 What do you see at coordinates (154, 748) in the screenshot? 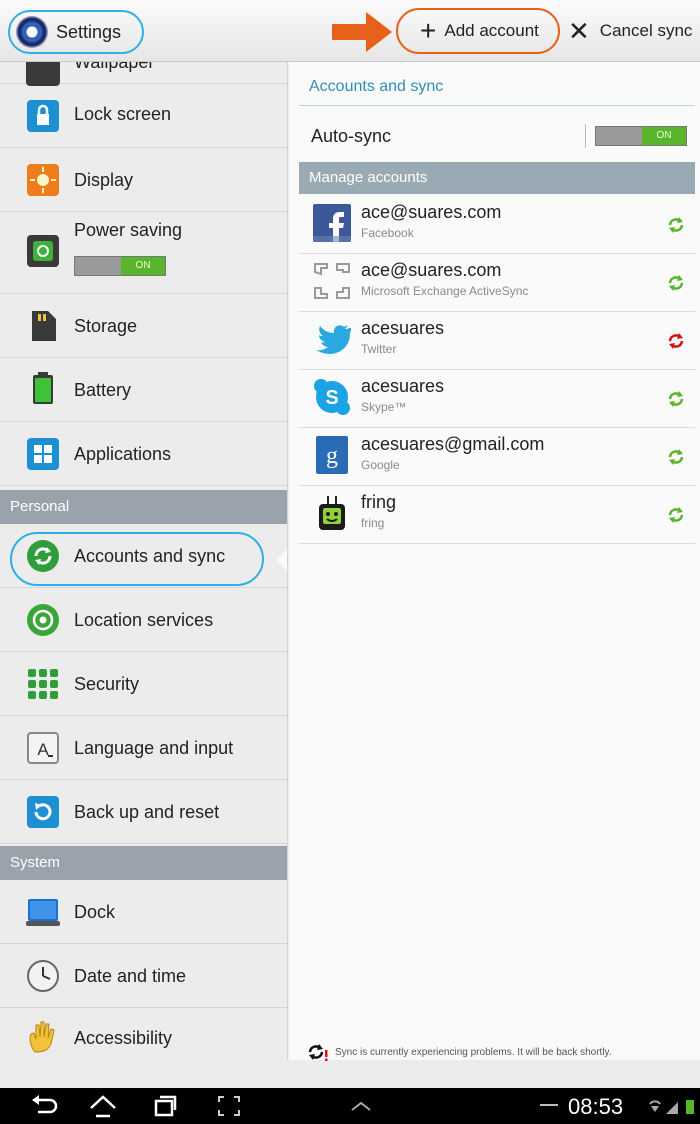
I see `sidebar-item-label: Language and input` at bounding box center [154, 748].